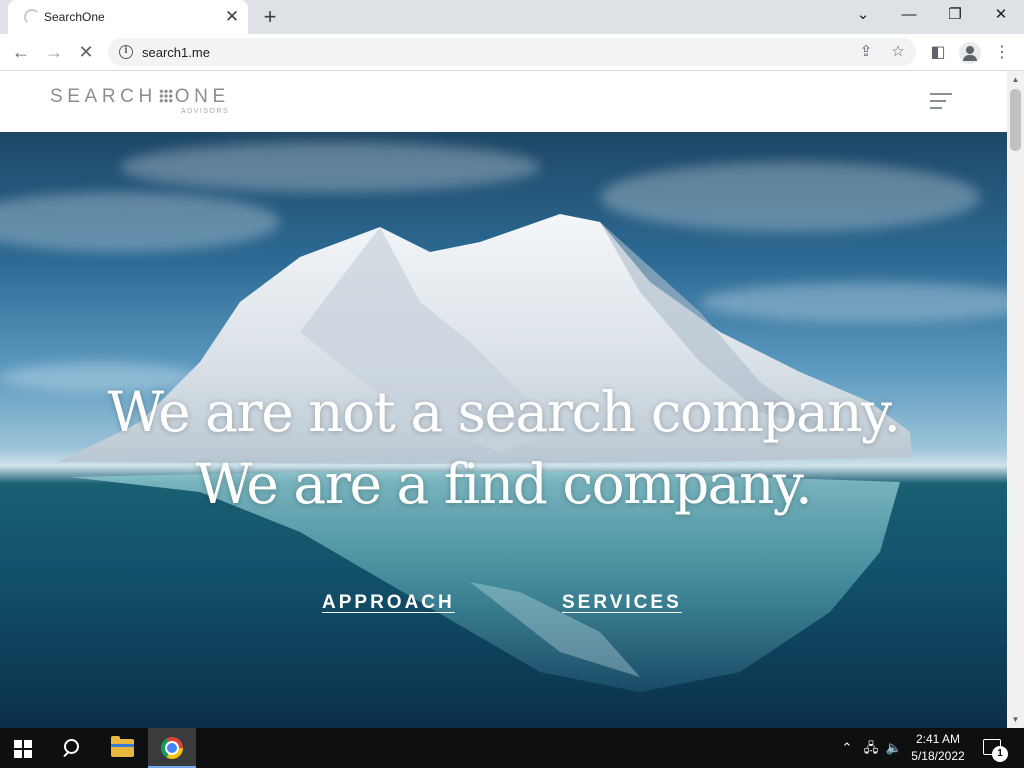 The width and height of the screenshot is (1024, 768). What do you see at coordinates (866, 52) in the screenshot?
I see `share-icon: ⇪` at bounding box center [866, 52].